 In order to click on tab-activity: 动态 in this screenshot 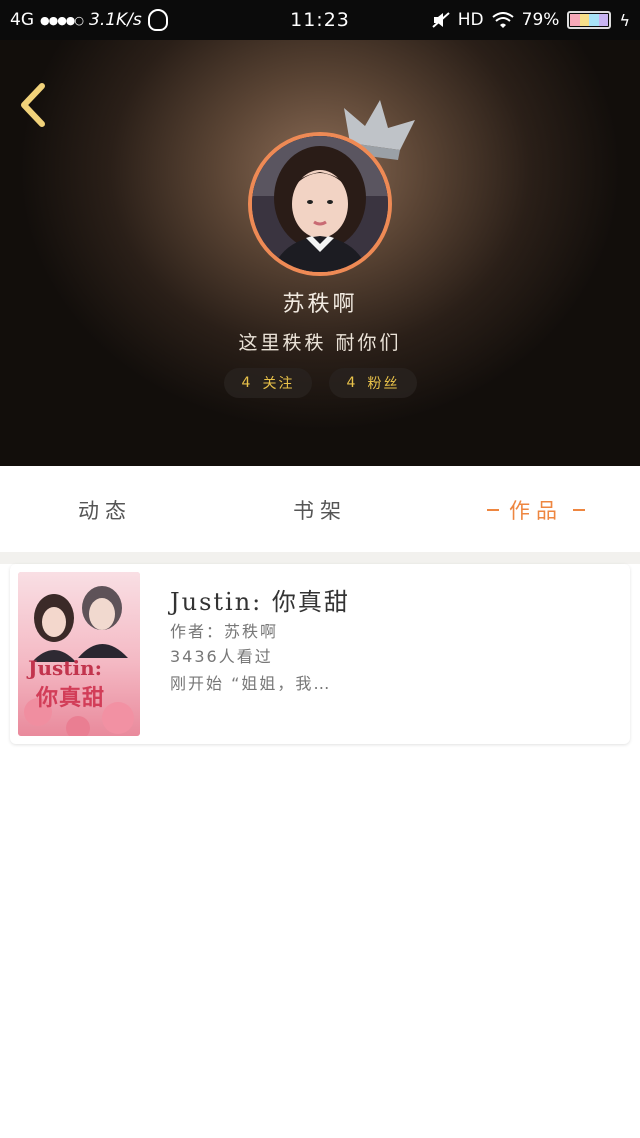, I will do `click(105, 510)`.